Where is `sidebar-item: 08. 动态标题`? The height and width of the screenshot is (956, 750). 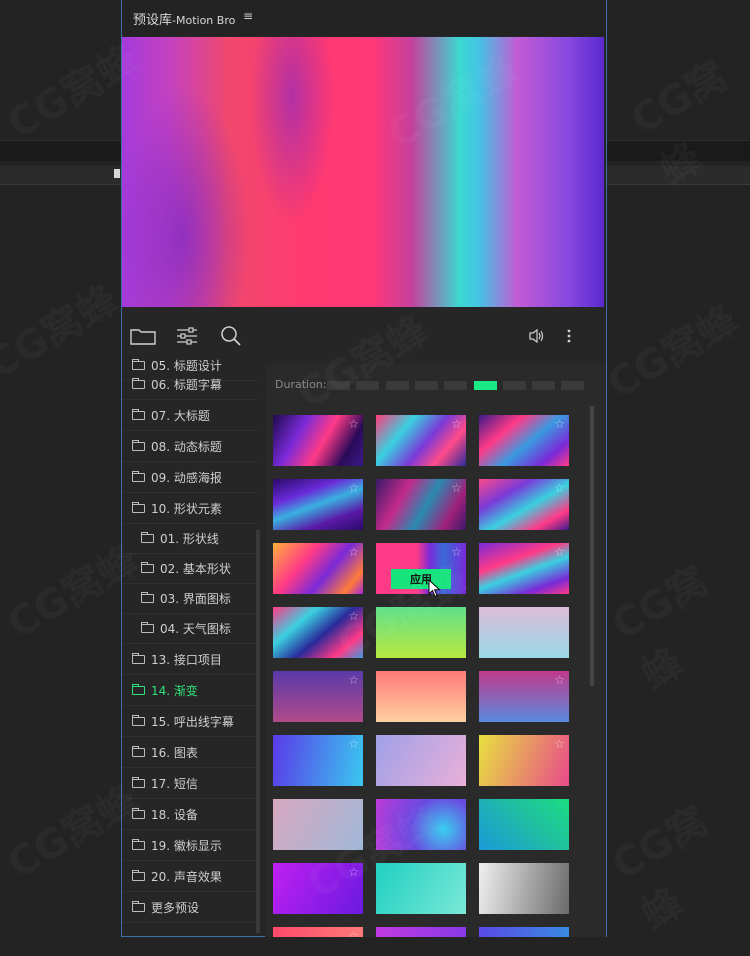
sidebar-item: 08. 动态标题 is located at coordinates (189, 447).